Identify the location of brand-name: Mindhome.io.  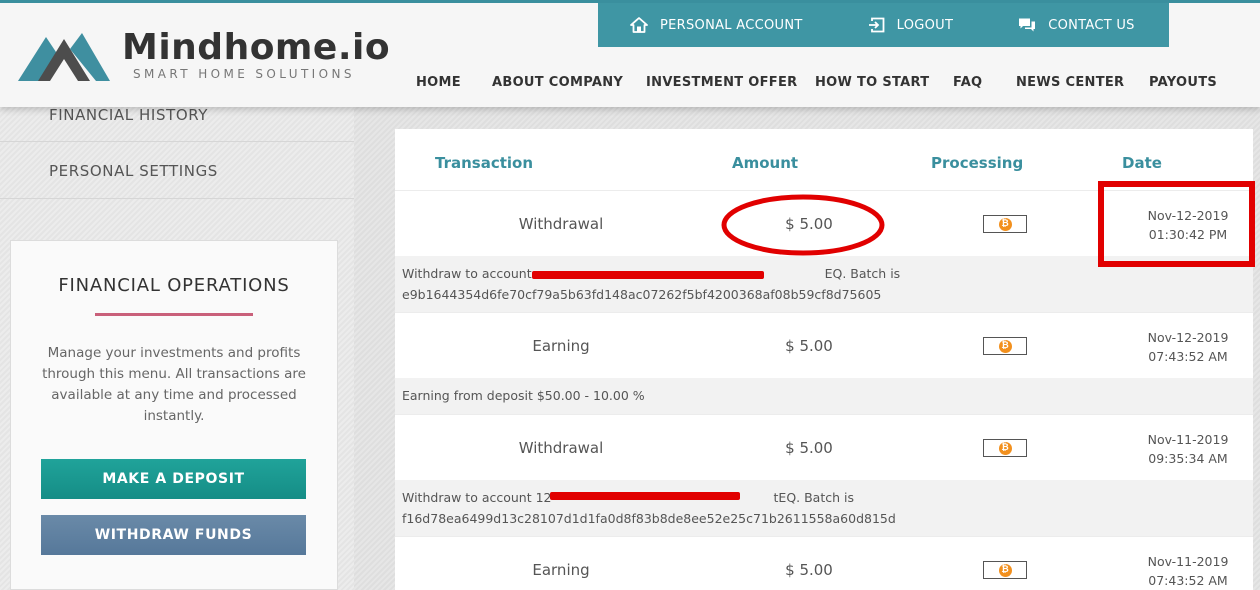
(256, 47).